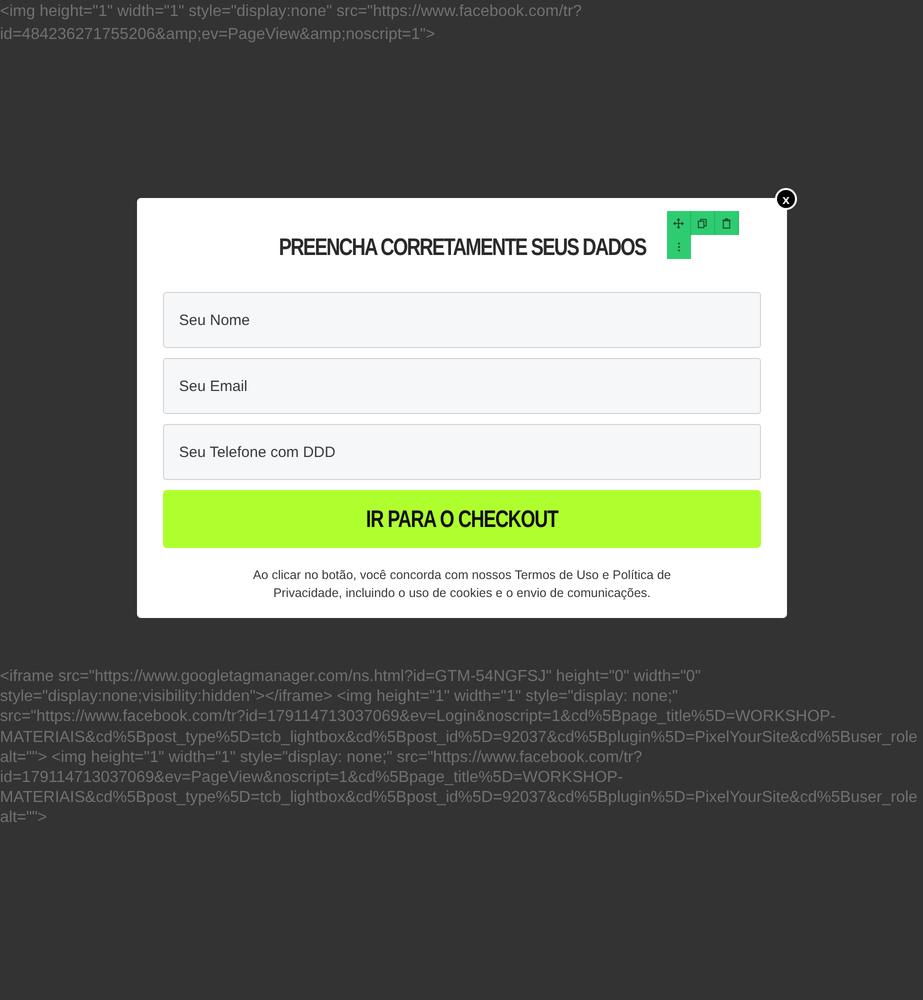  Describe the element at coordinates (679, 223) in the screenshot. I see `move-icon` at that location.